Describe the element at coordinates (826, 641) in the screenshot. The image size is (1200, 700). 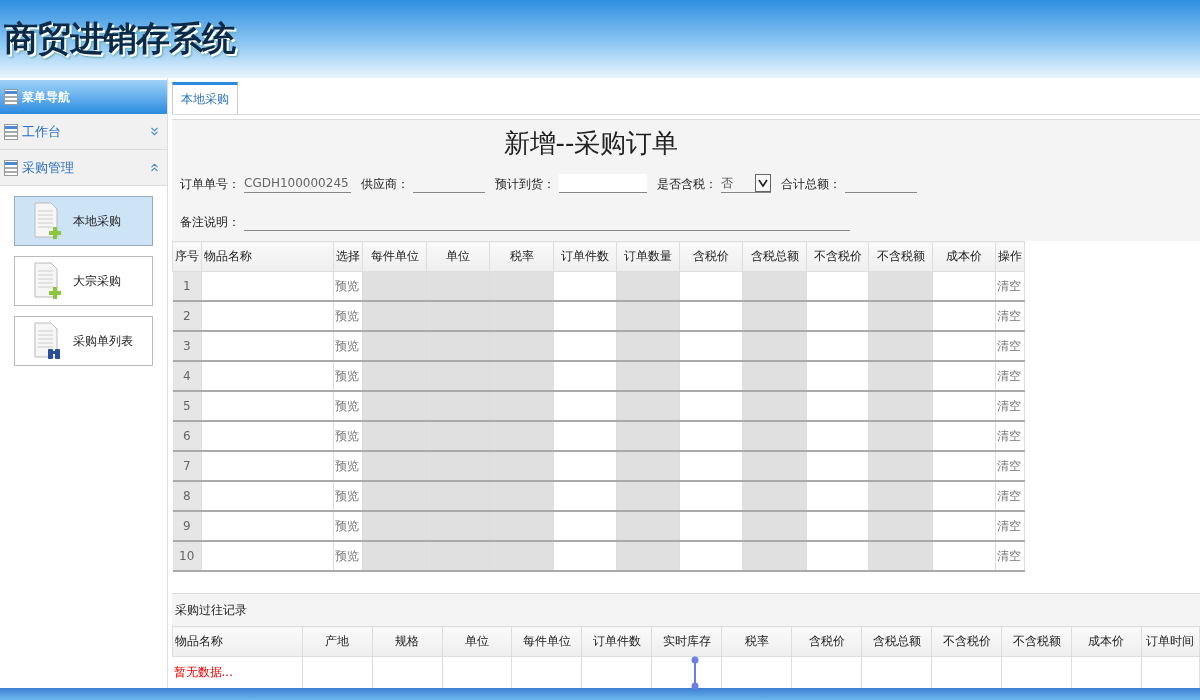
I see `column-header: 含税价` at that location.